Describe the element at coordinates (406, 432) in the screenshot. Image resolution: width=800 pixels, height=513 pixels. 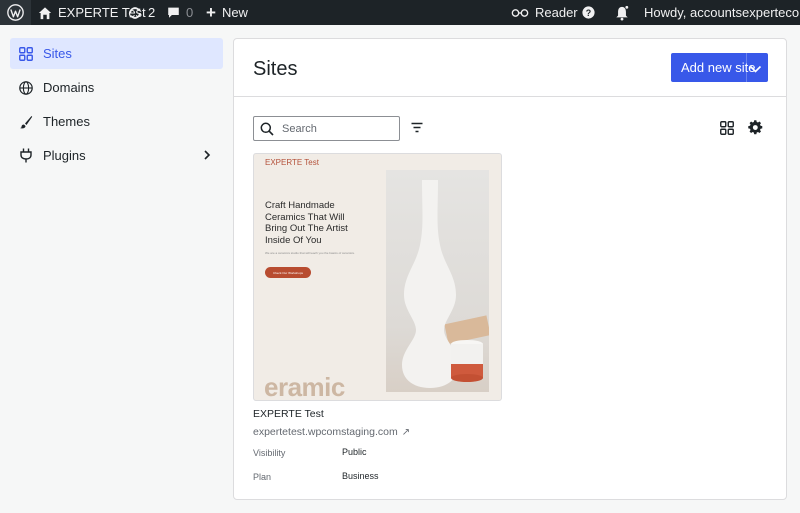
I see `external-link-icon: ↗` at that location.